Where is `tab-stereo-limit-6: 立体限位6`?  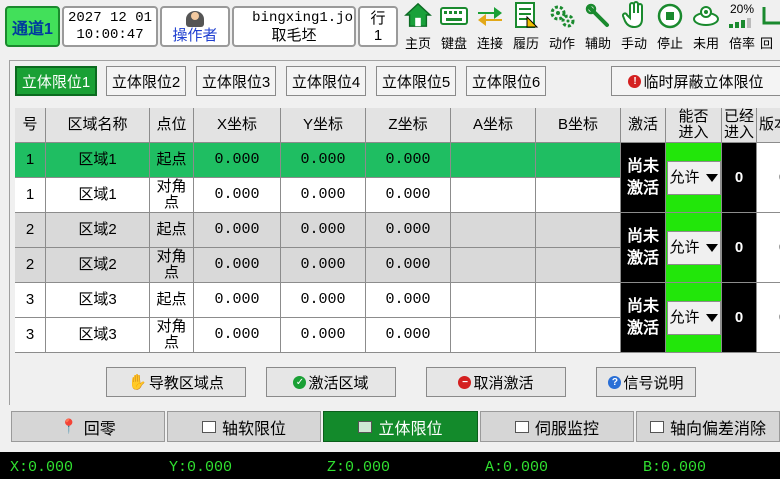 tab-stereo-limit-6: 立体限位6 is located at coordinates (506, 81).